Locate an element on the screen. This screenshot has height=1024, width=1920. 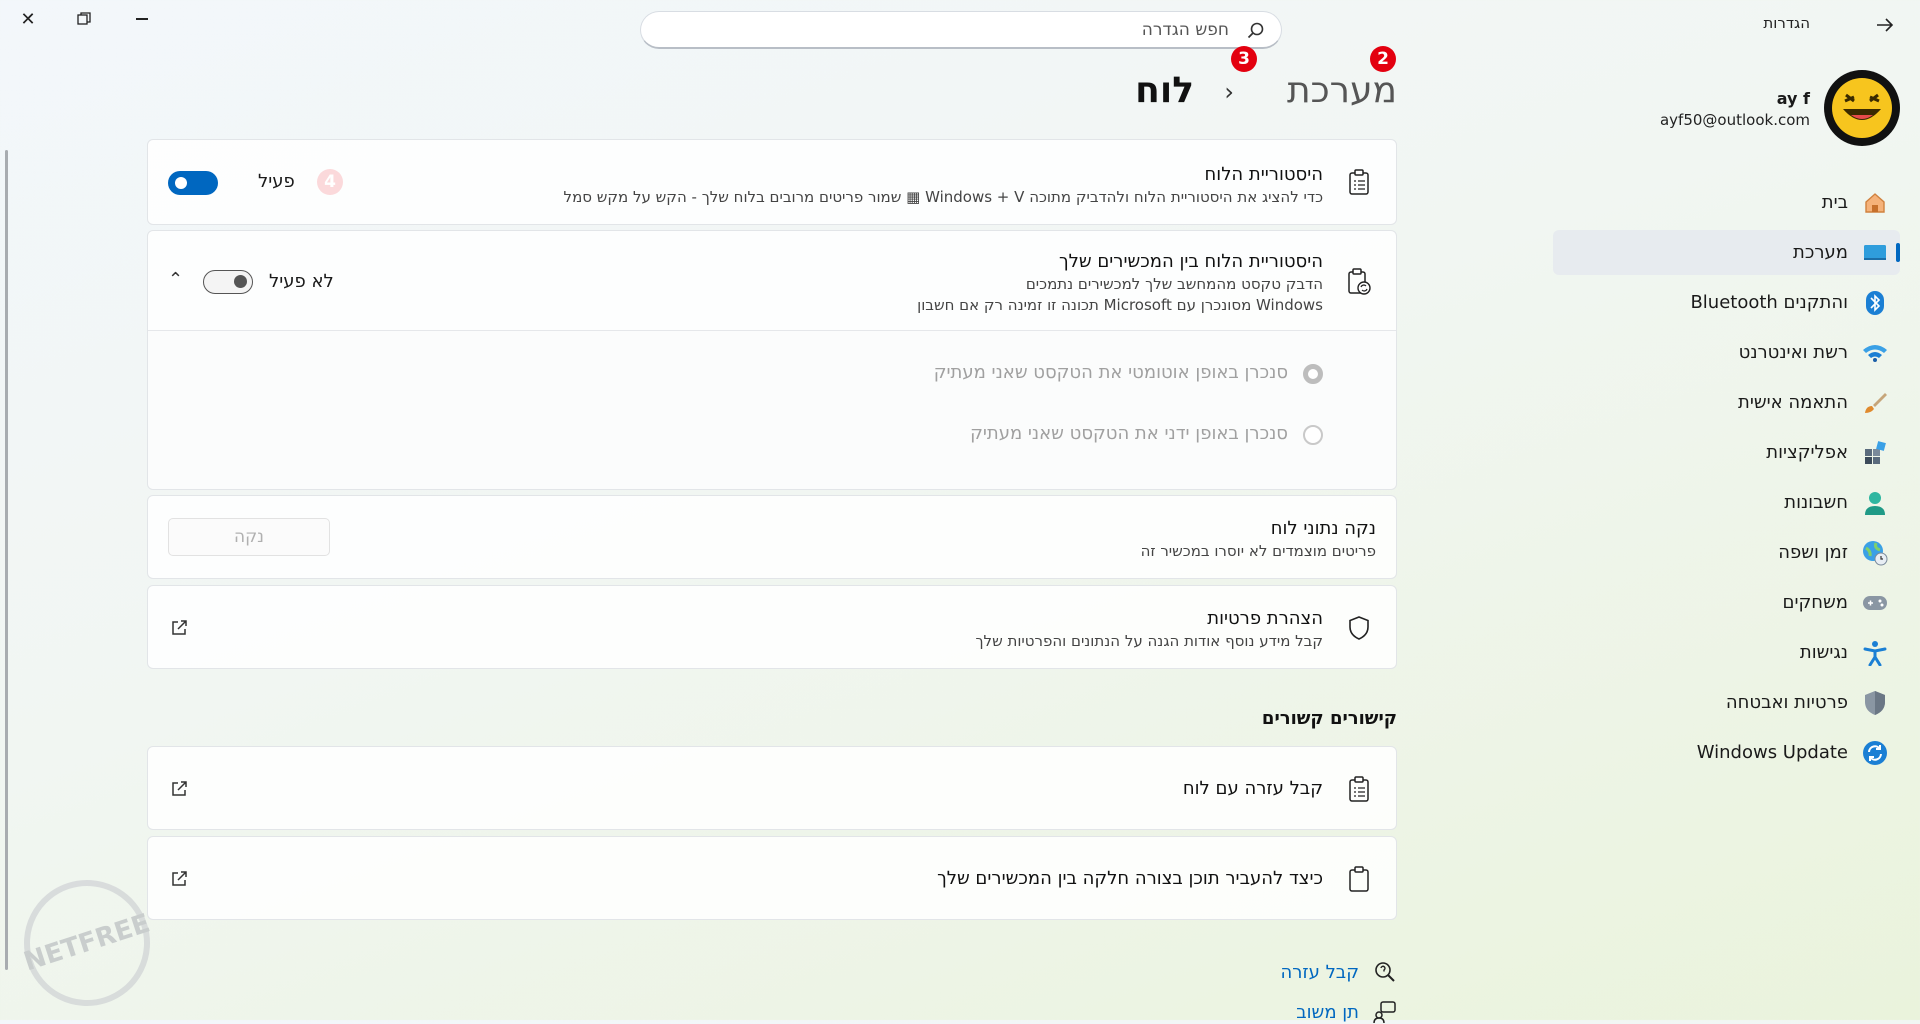
radio-manual-sync is located at coordinates (1313, 435).